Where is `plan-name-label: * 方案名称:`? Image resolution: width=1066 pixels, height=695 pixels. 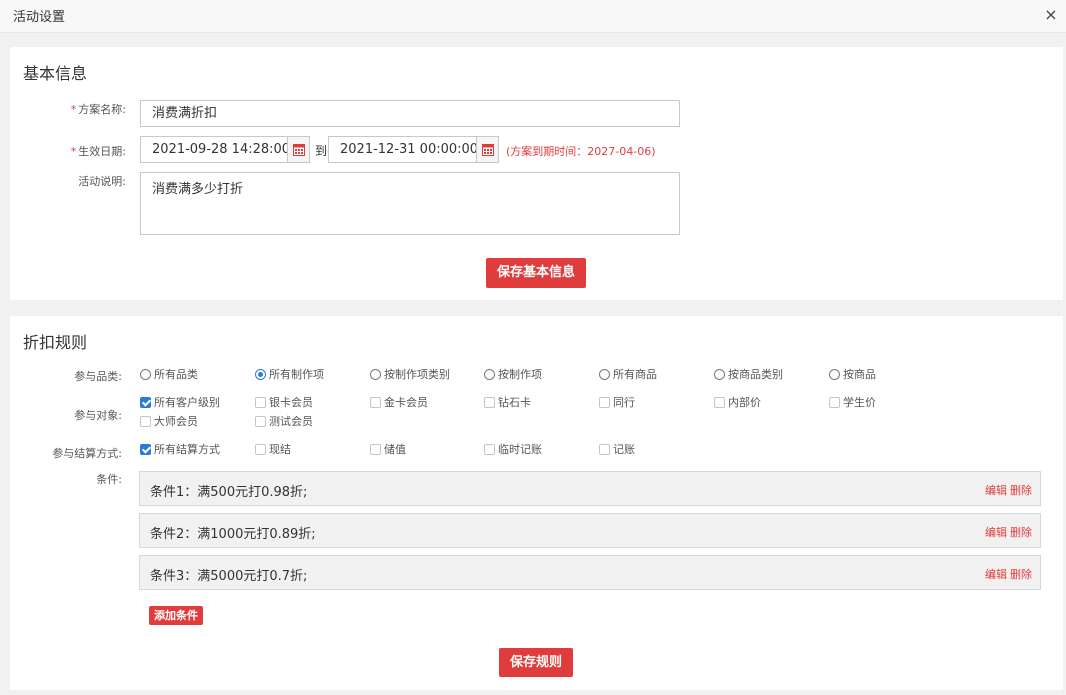
plan-name-label: * 方案名称: is located at coordinates (98, 109).